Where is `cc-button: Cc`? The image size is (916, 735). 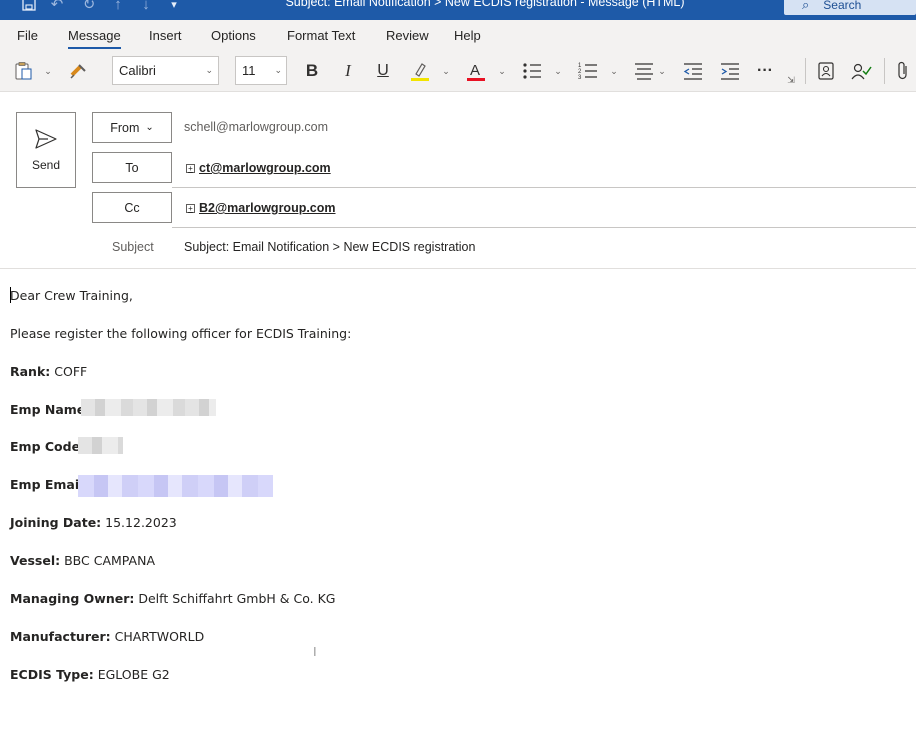
cc-button: Cc is located at coordinates (132, 207).